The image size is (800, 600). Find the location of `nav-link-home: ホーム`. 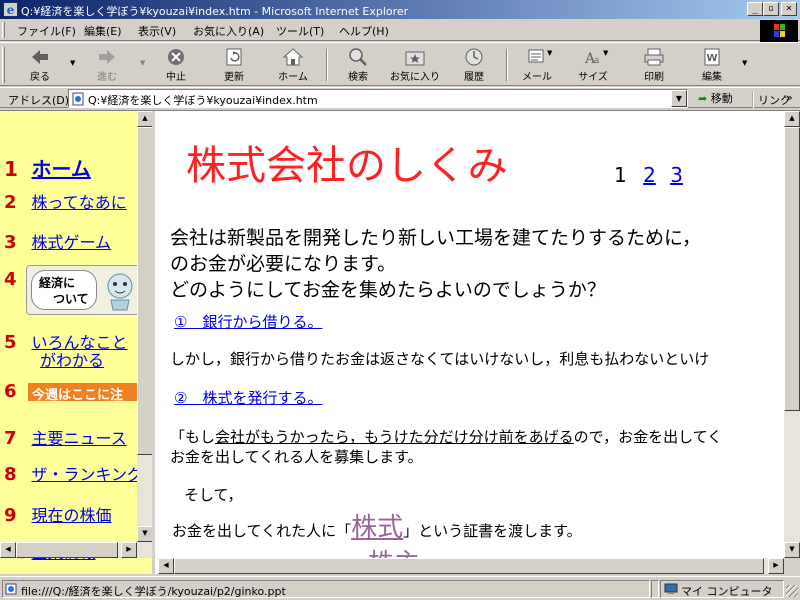

nav-link-home: ホーム is located at coordinates (61, 169).